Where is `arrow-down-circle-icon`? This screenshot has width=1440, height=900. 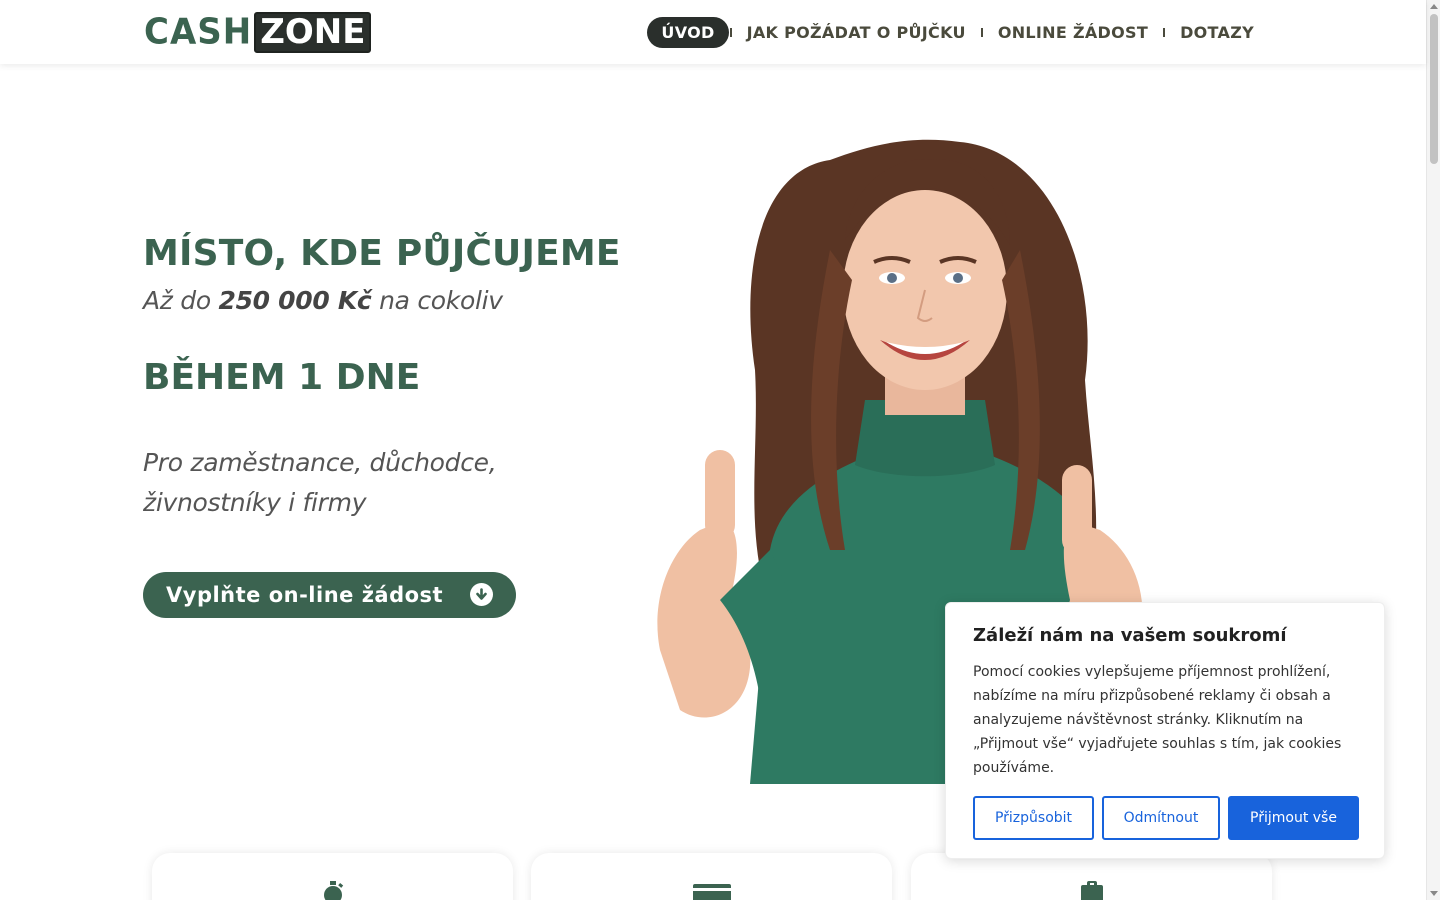 arrow-down-circle-icon is located at coordinates (481, 594).